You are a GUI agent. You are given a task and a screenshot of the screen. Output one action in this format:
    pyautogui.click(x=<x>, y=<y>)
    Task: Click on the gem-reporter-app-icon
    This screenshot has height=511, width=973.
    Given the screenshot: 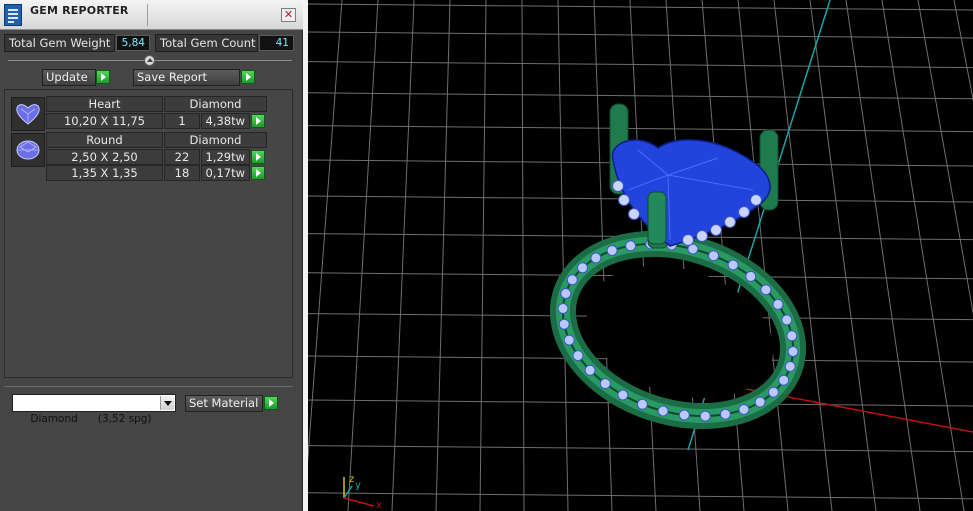 What is the action you would take?
    pyautogui.click(x=13, y=15)
    